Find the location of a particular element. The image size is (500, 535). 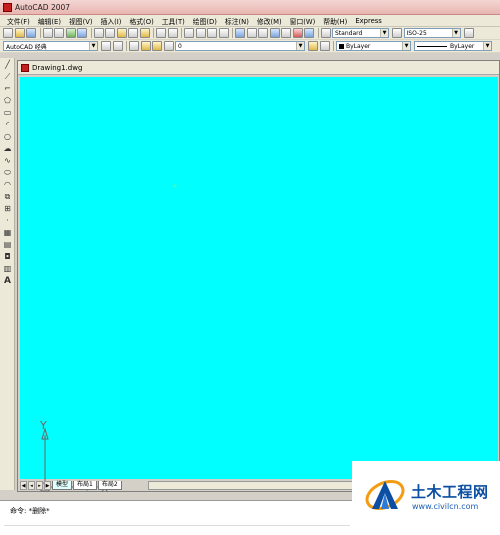

spline-icon: ∿ is located at coordinates (7, 160).